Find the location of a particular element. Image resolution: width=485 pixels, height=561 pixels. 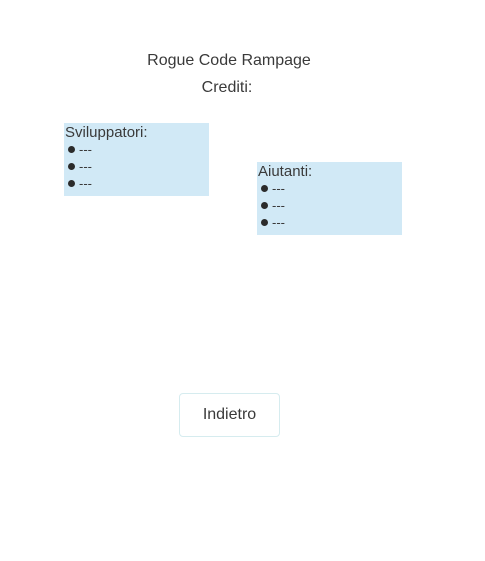

back-button: Indietro is located at coordinates (229, 415).